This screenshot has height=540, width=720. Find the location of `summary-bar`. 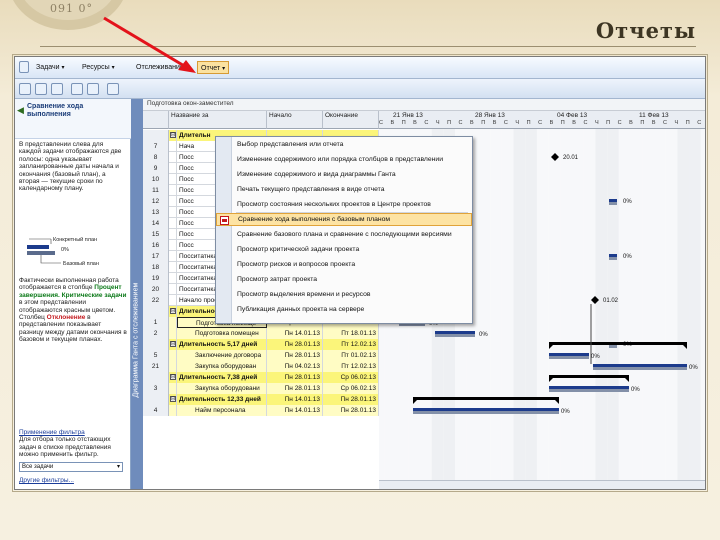

summary-bar is located at coordinates (589, 376).